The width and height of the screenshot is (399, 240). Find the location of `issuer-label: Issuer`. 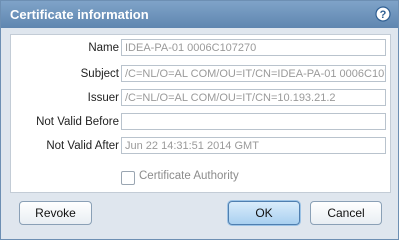

issuer-label: Issuer is located at coordinates (103, 98).